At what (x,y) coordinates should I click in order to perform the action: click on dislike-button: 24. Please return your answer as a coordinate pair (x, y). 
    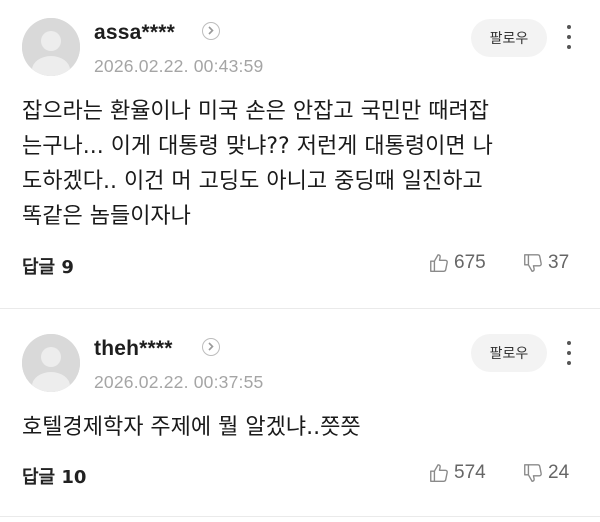
    Looking at the image, I should click on (545, 473).